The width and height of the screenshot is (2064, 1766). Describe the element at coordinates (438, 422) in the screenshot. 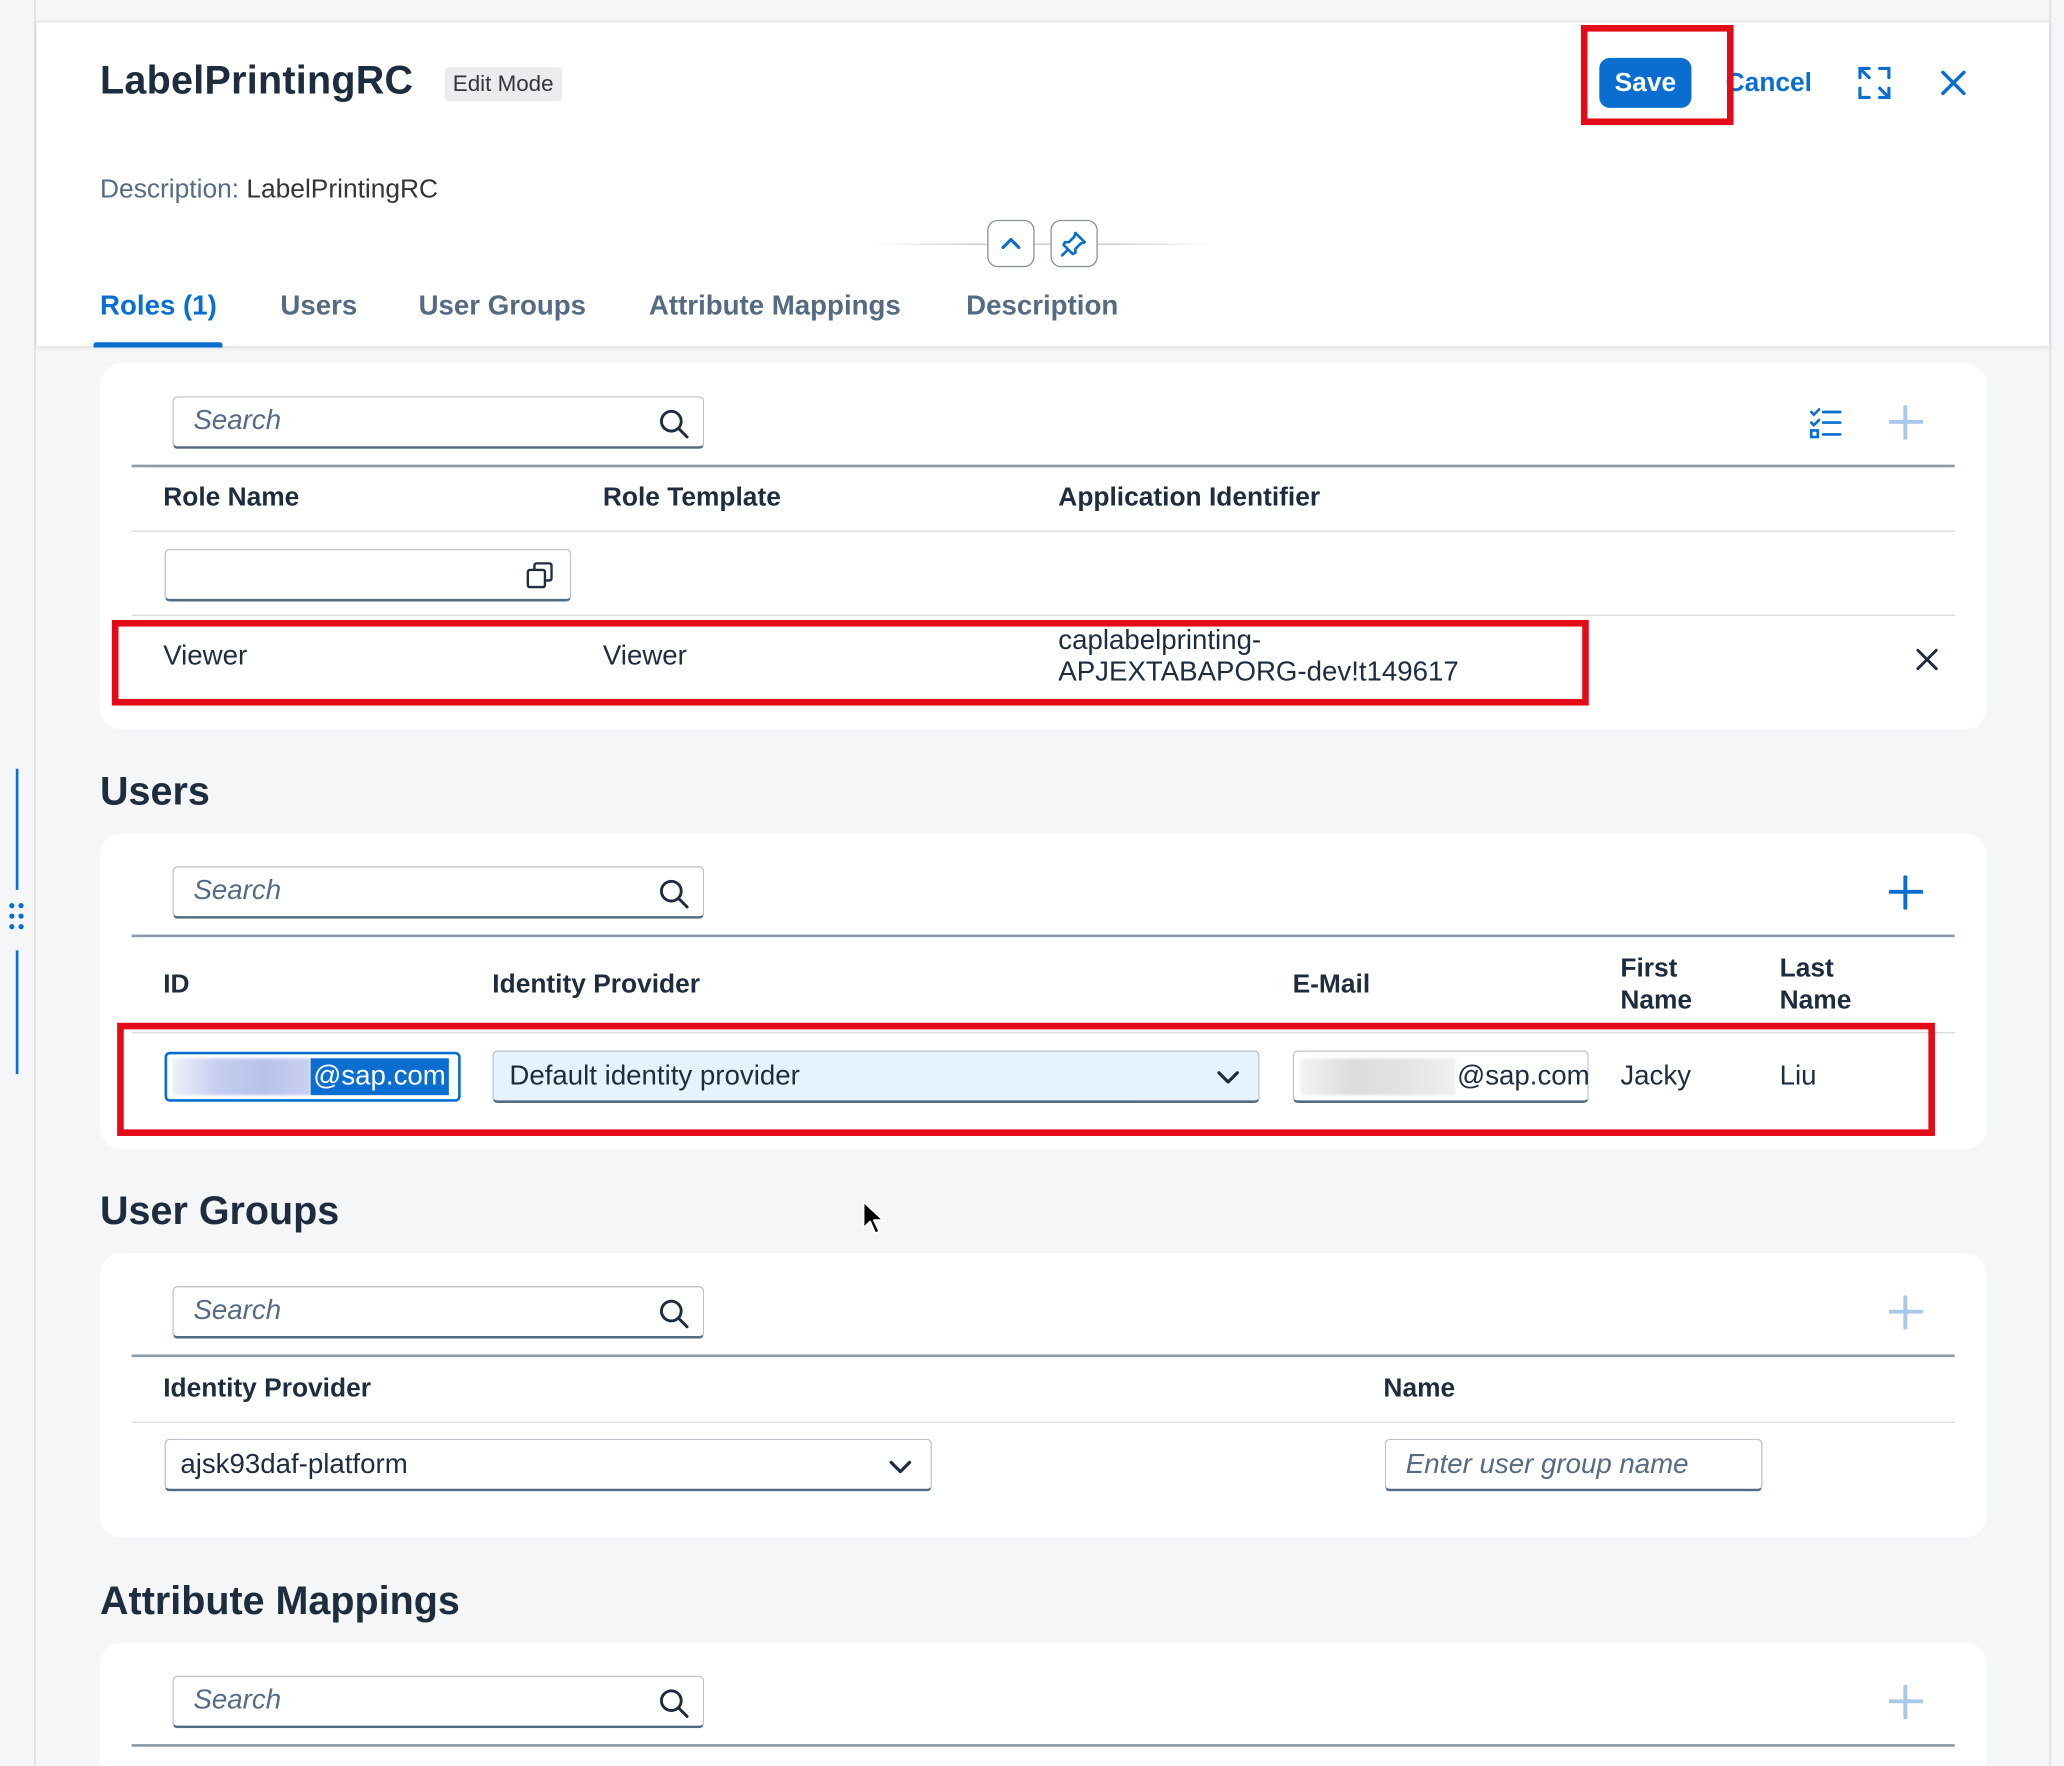

I see `roles-search-input: Search` at that location.